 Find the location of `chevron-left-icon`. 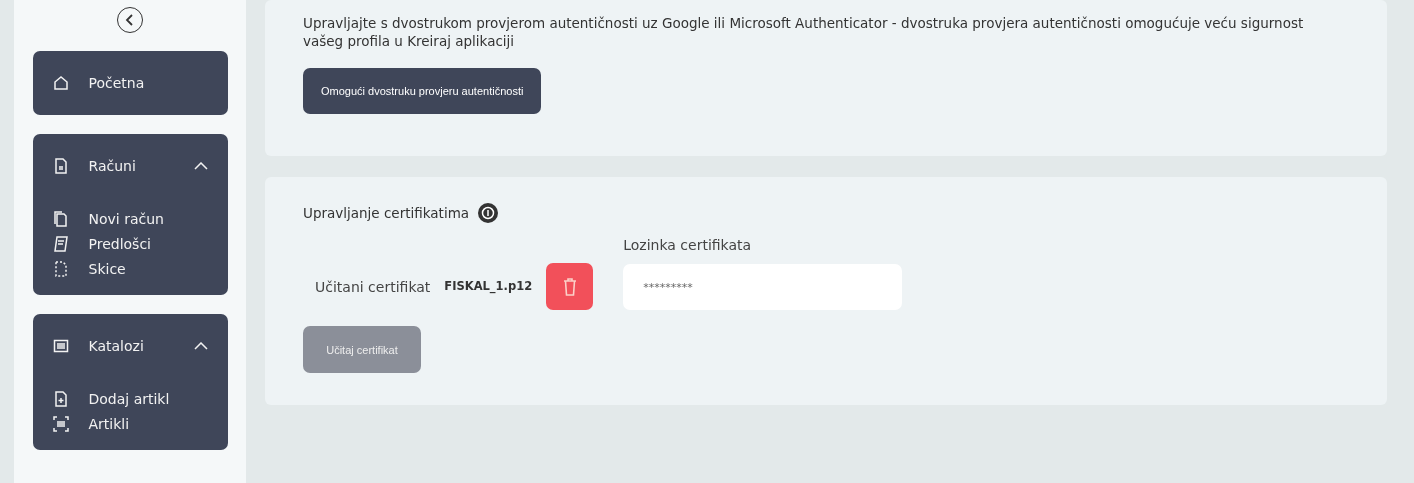

chevron-left-icon is located at coordinates (130, 20).